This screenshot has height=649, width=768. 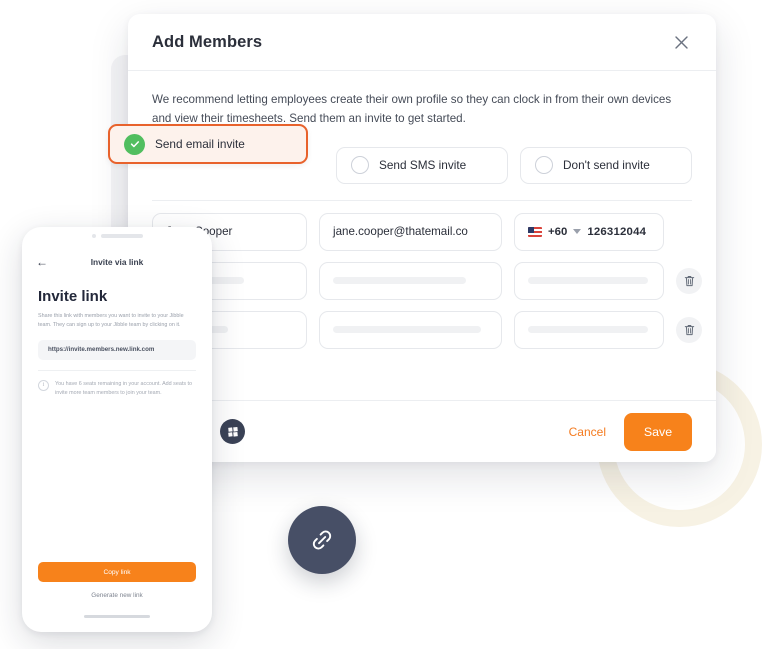 I want to click on invite-url-field: https://invite.members.new.link.com, so click(x=117, y=349).